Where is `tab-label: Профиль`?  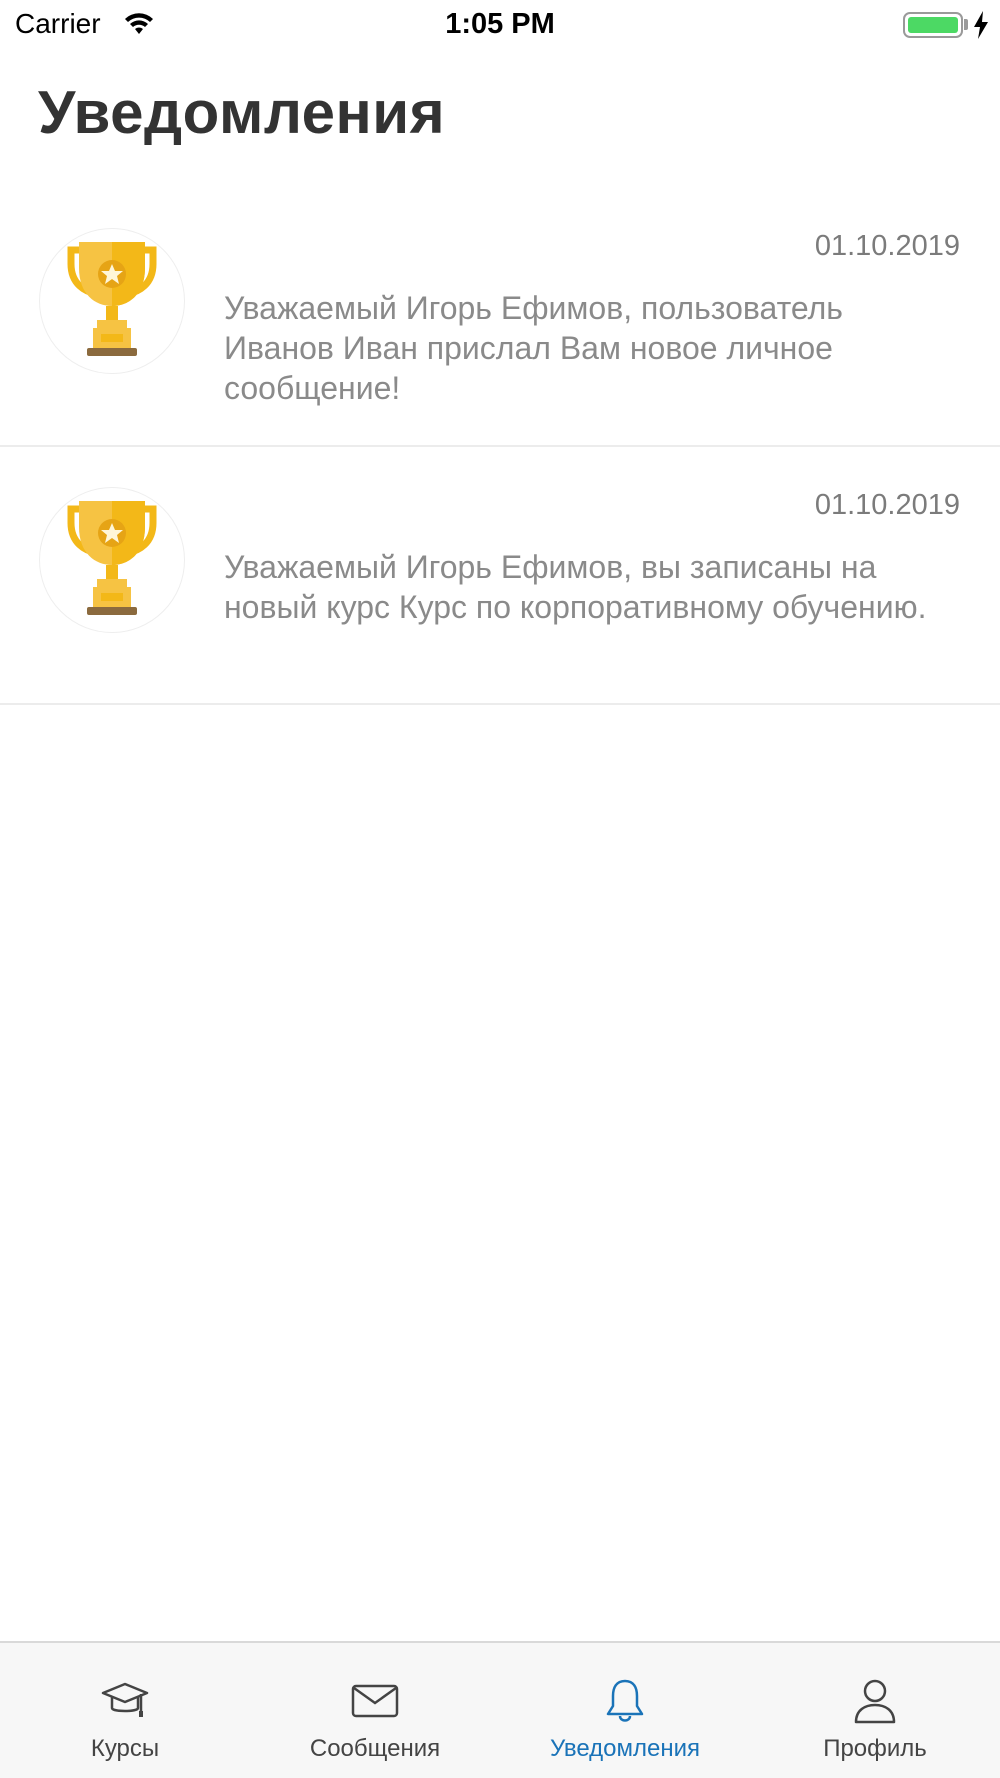
tab-label: Профиль is located at coordinates (875, 1748).